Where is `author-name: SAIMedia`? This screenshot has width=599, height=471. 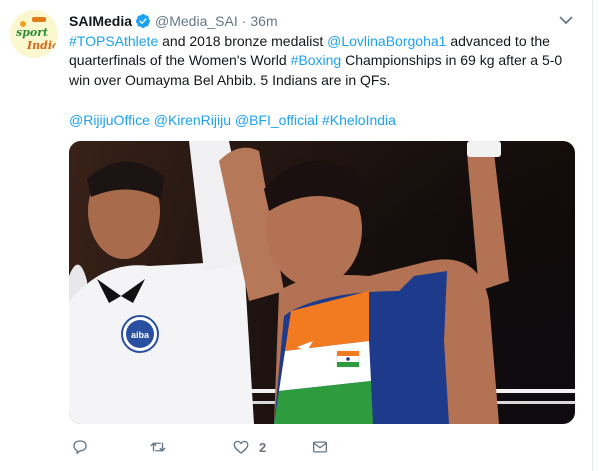 author-name: SAIMedia is located at coordinates (100, 21).